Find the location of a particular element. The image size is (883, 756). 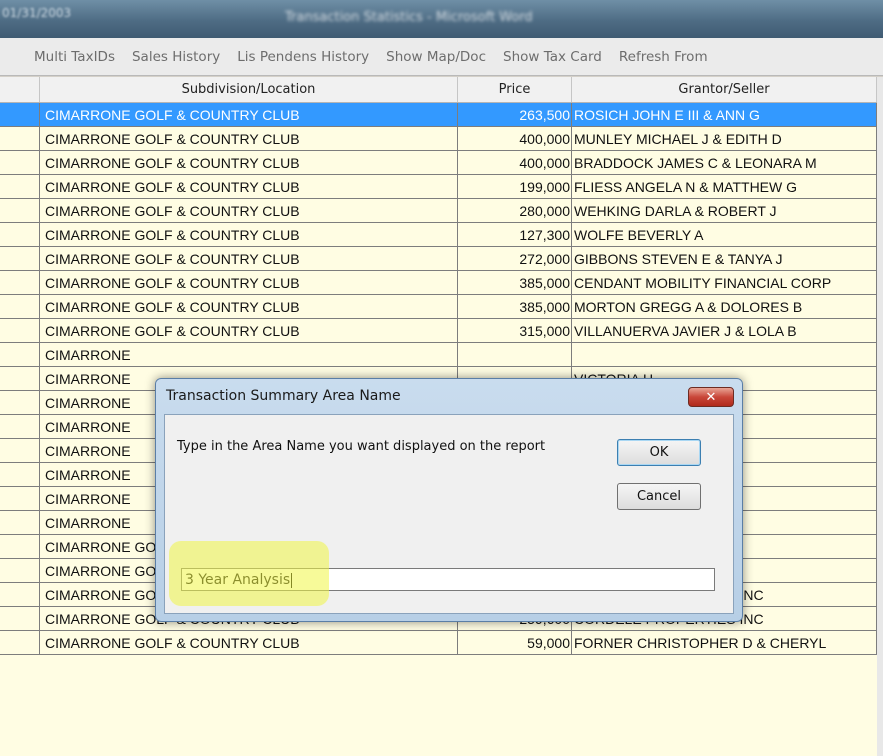

menu-lis-pendens-history: Lis Pendens History is located at coordinates (303, 57).